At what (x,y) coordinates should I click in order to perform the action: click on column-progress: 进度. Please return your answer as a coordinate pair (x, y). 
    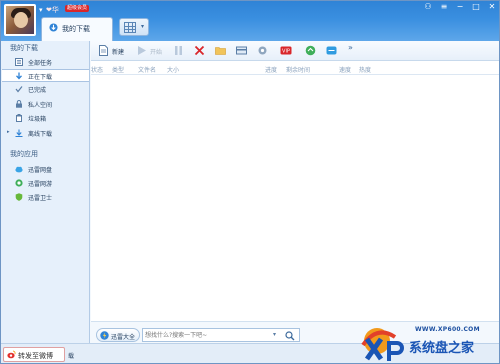
    Looking at the image, I should click on (271, 69).